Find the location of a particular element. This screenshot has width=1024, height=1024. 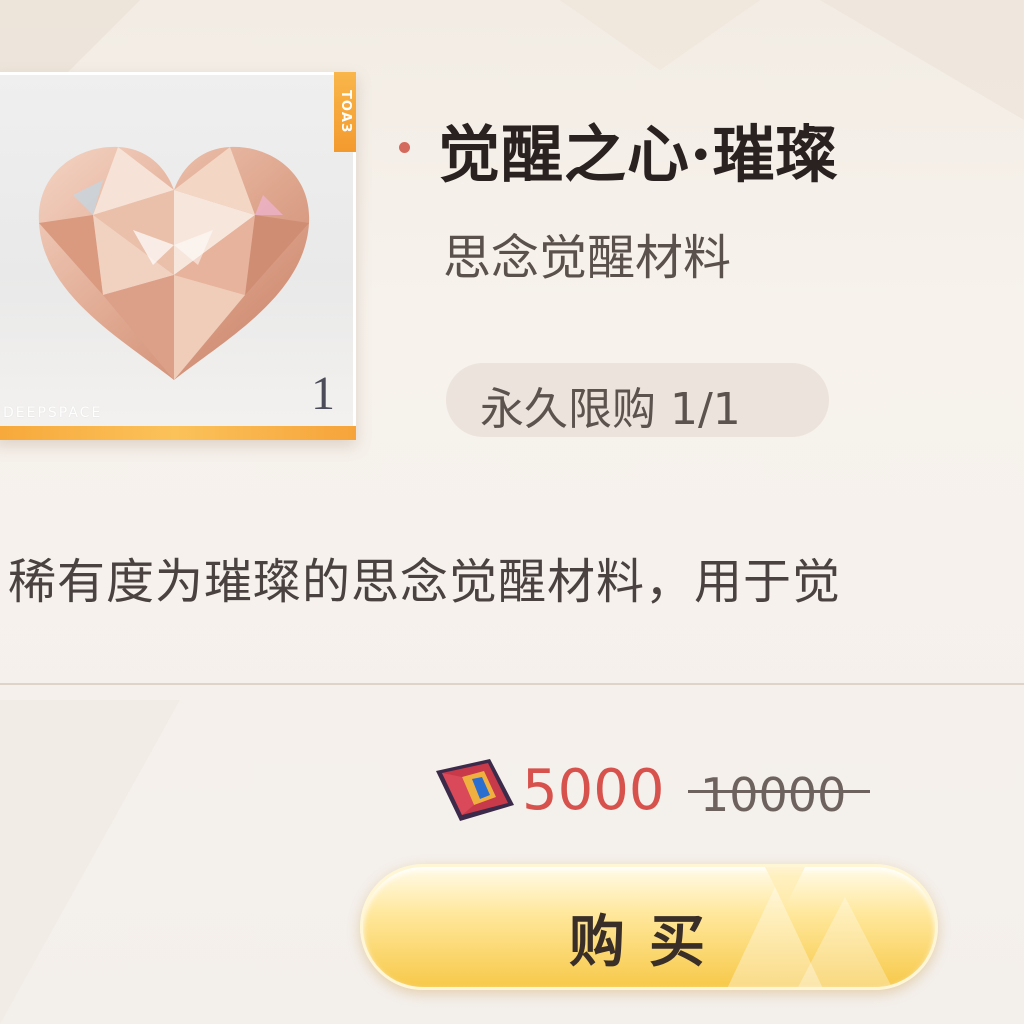

item-card: ТОАЗ DEEPSPACE 1 is located at coordinates (178, 256).